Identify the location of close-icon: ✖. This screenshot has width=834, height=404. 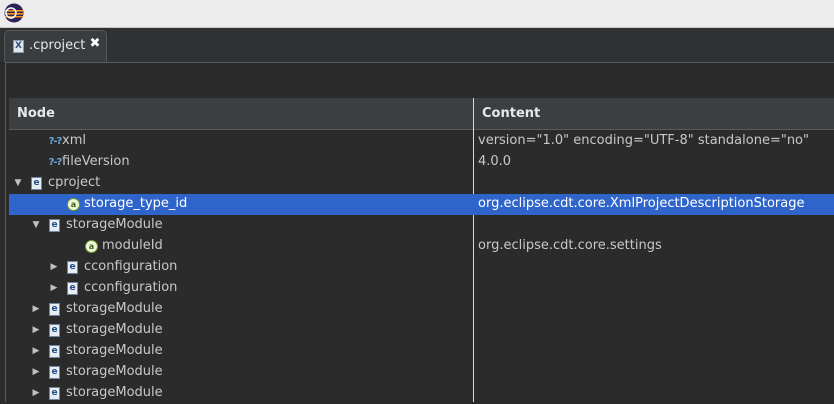
(95, 44).